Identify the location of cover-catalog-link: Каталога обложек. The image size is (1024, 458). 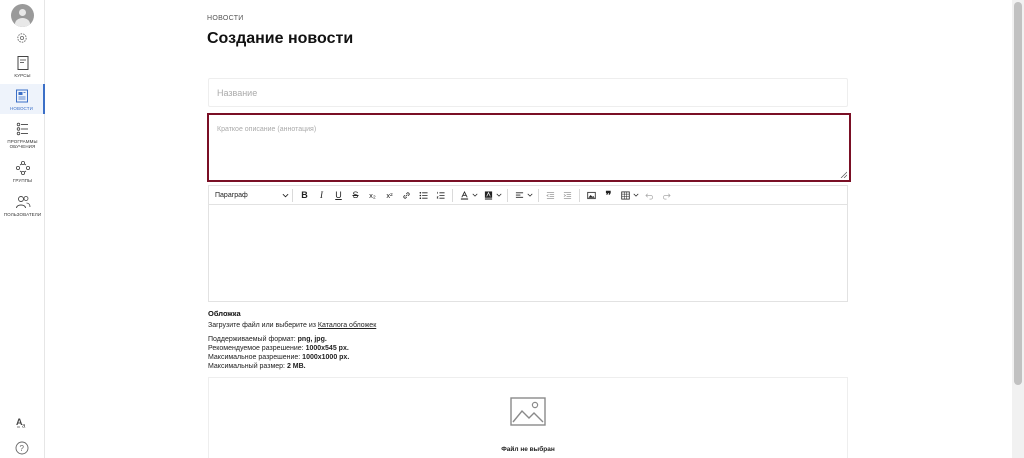
(347, 325).